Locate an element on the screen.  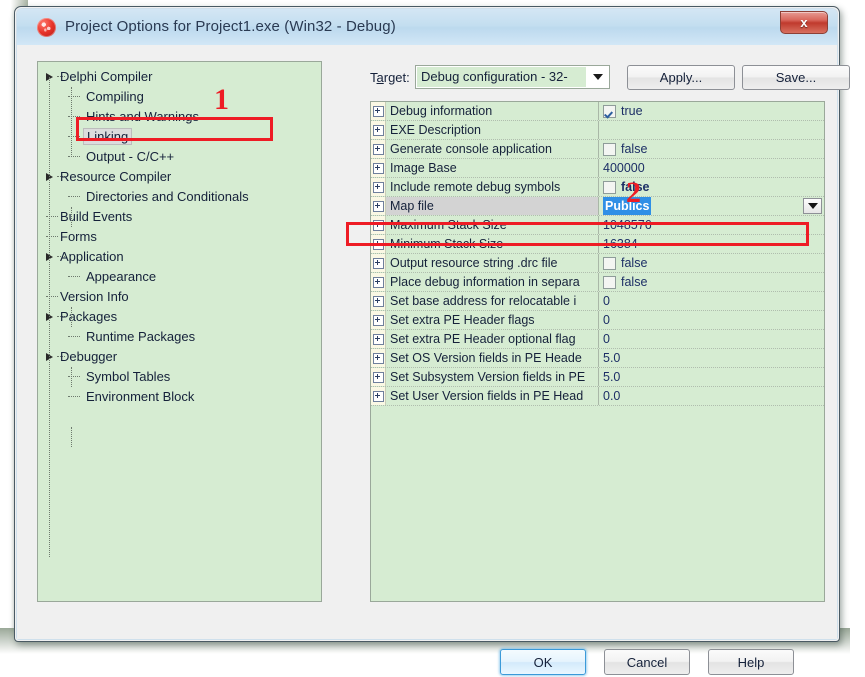
tree-item-resource-compiler: Resource Compiler is located at coordinates (179, 177).